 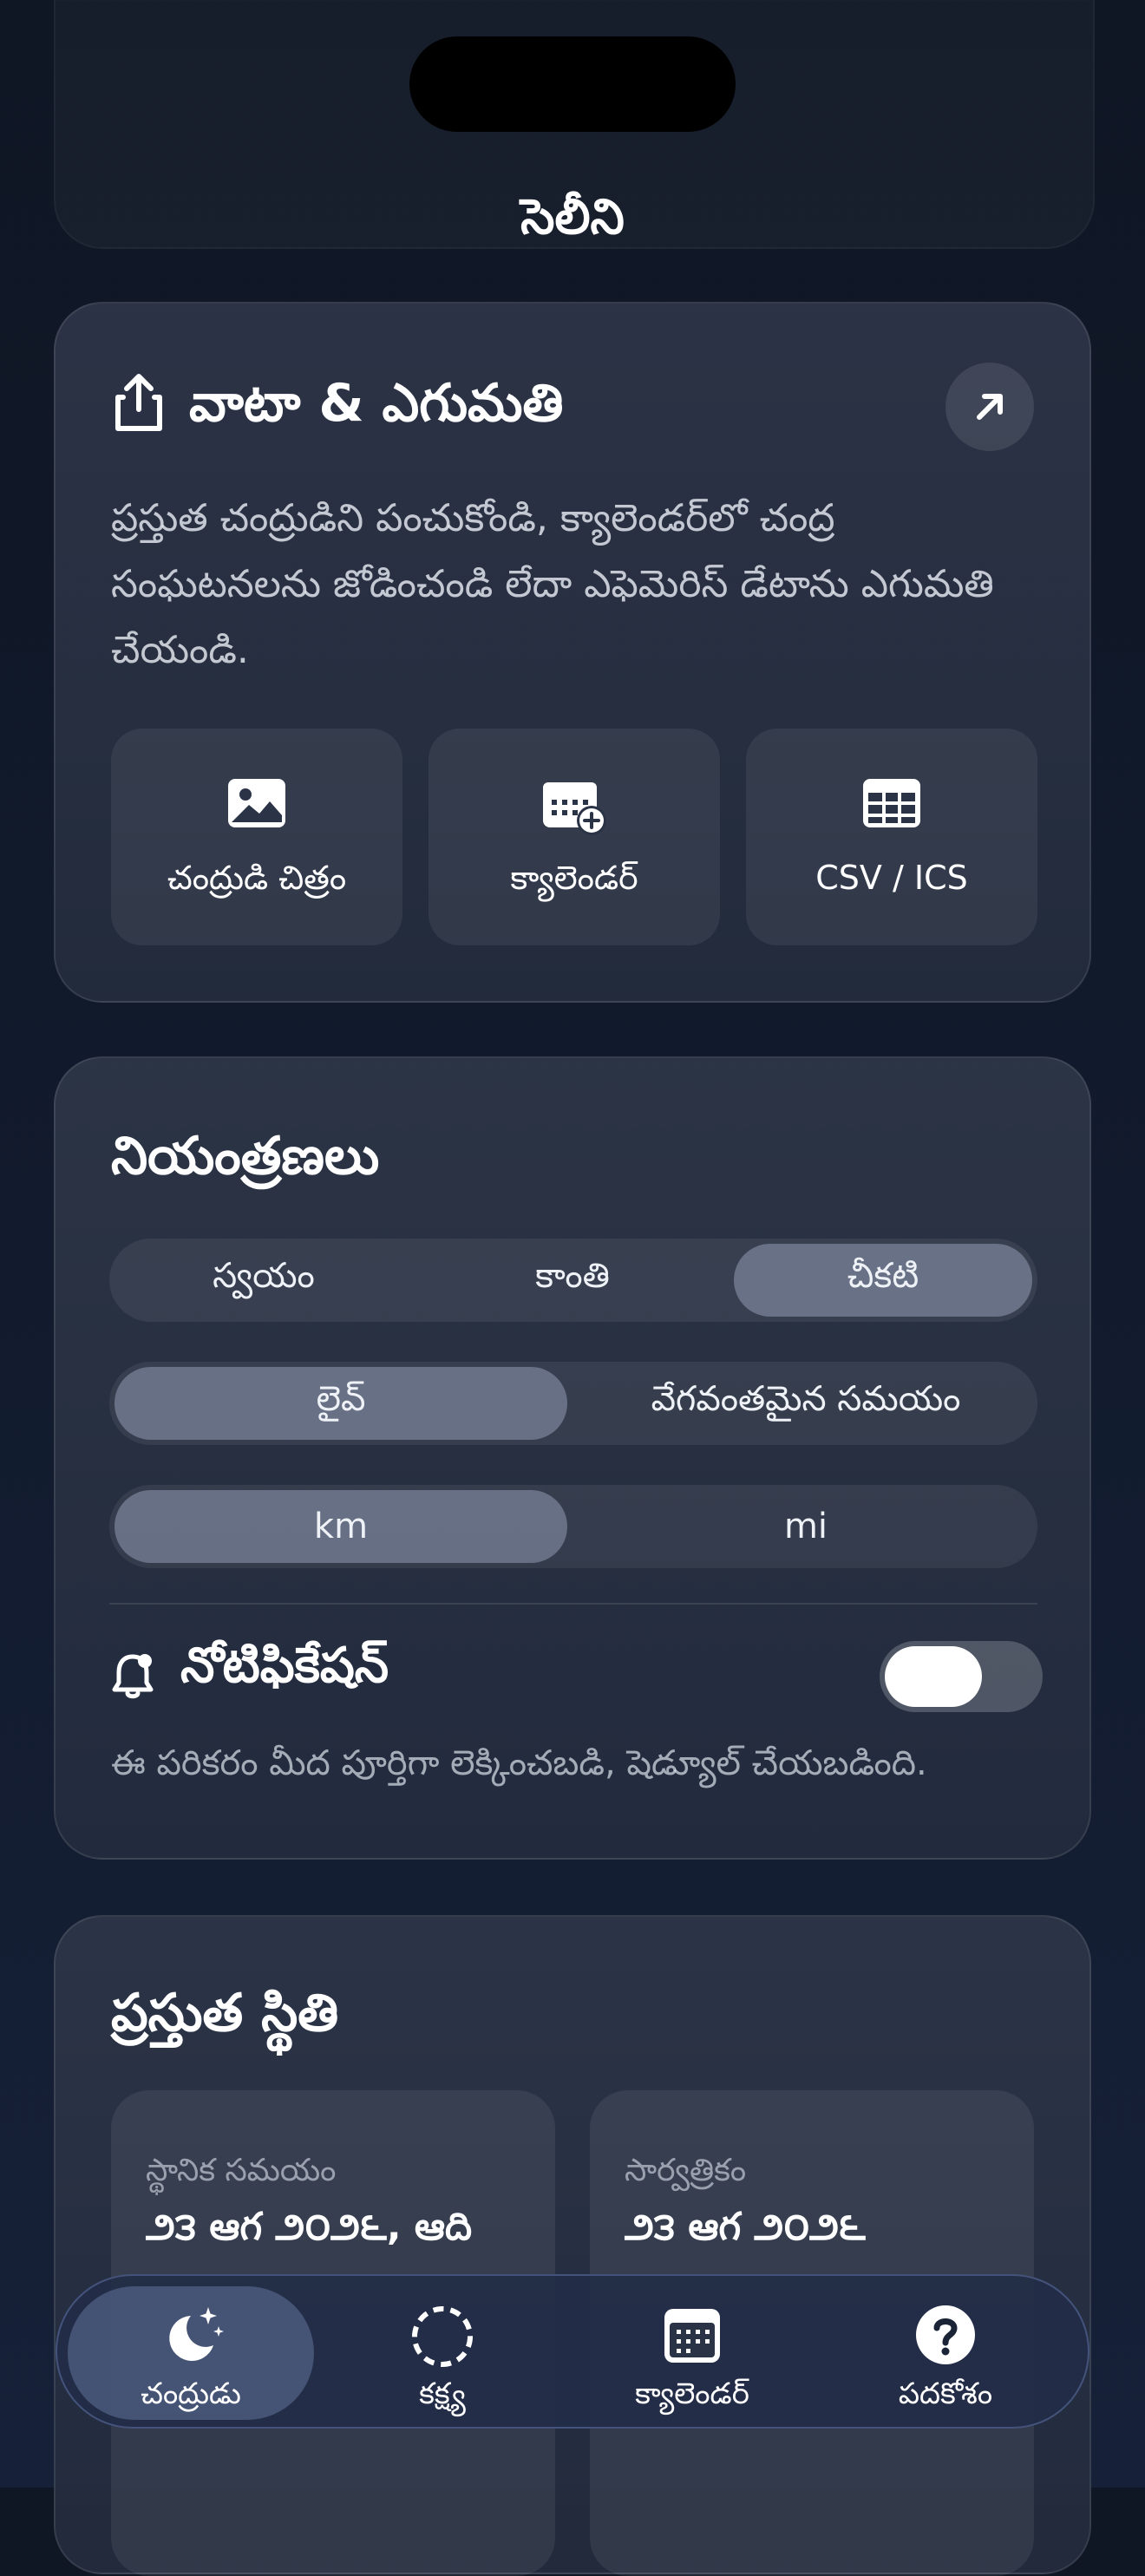 I want to click on tab-orbit: కక్ష్య, so click(x=442, y=2353).